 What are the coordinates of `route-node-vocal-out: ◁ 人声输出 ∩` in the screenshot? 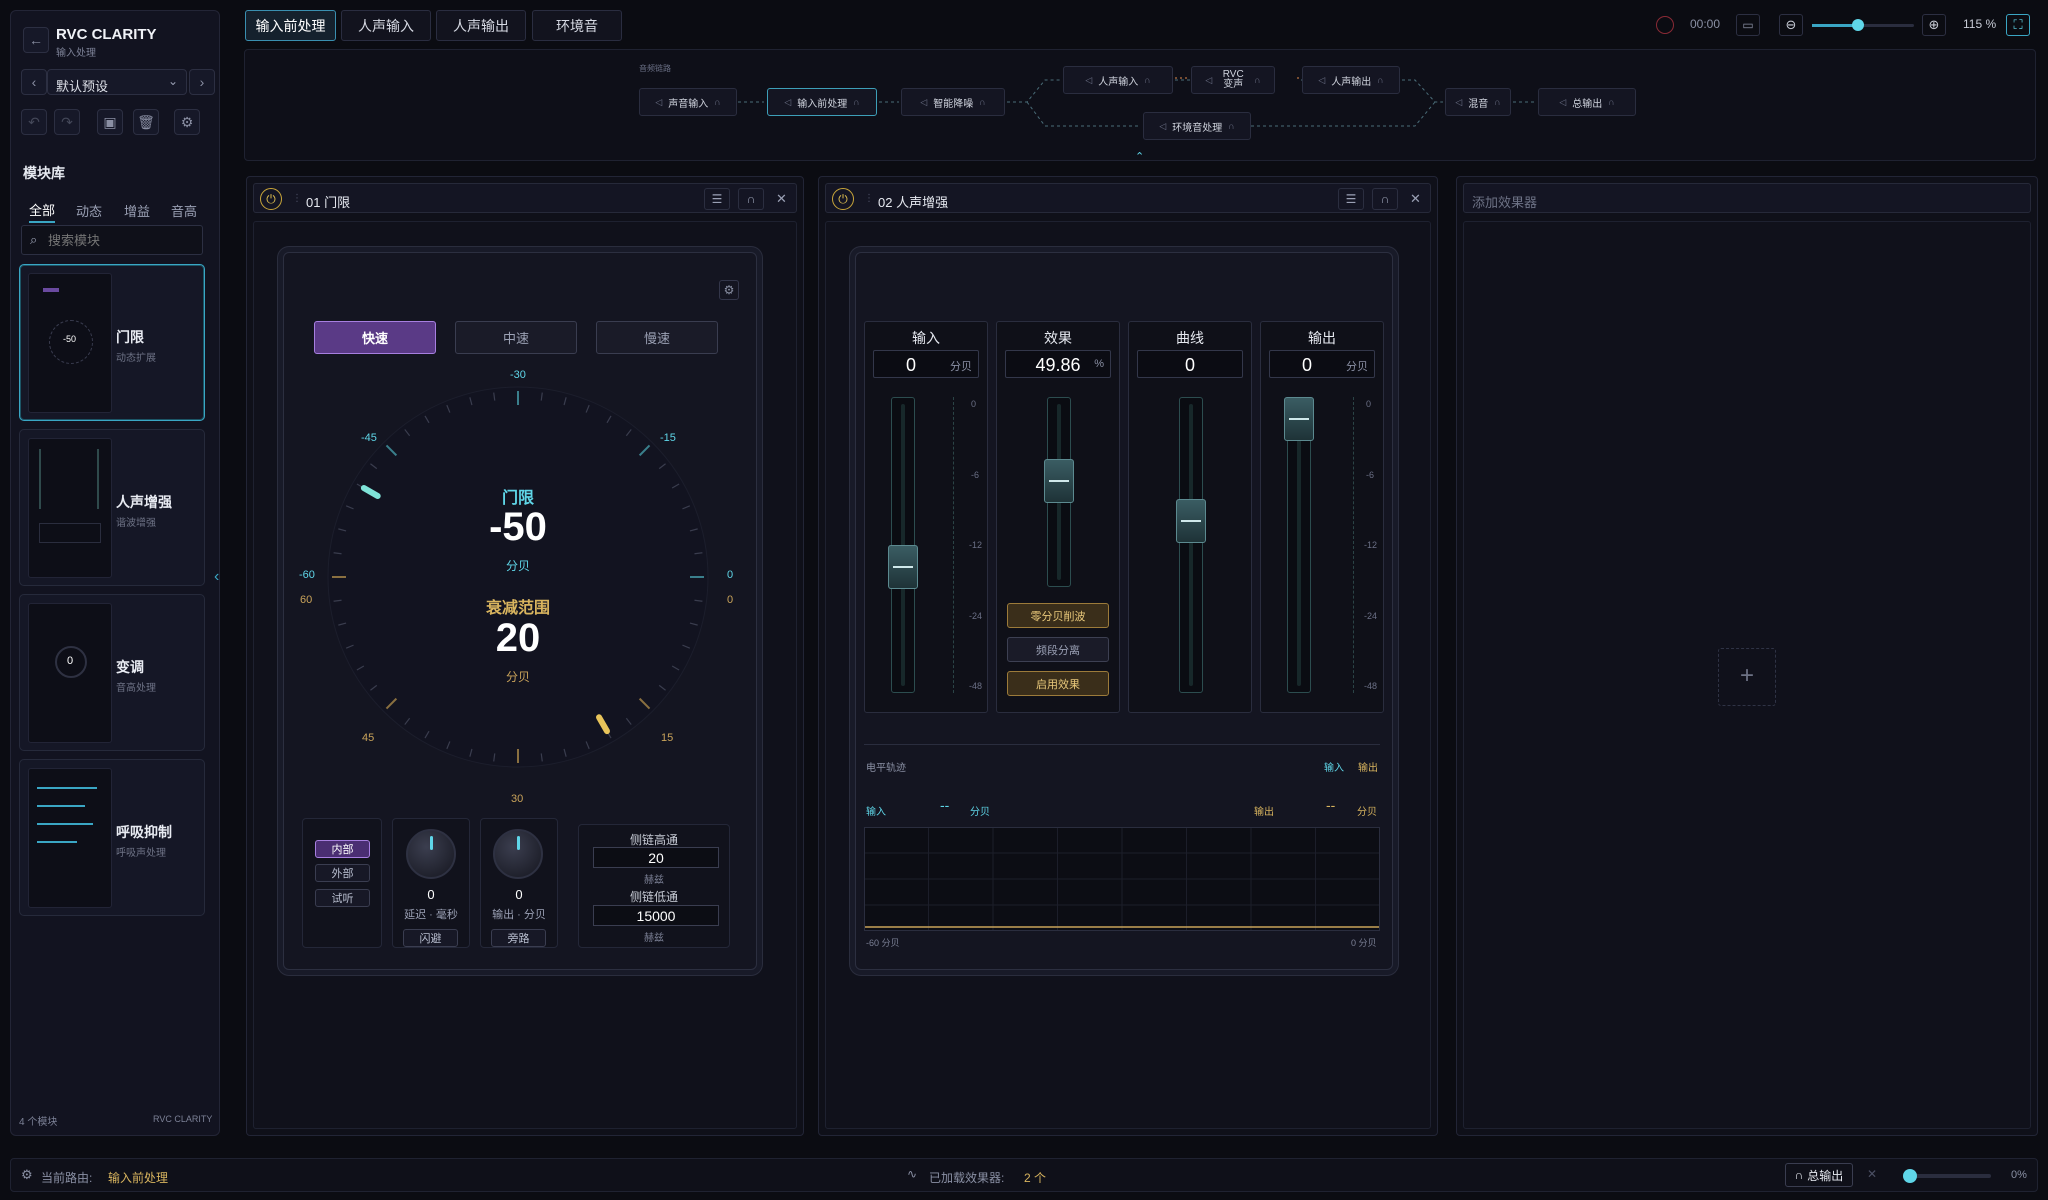 It's located at (1351, 80).